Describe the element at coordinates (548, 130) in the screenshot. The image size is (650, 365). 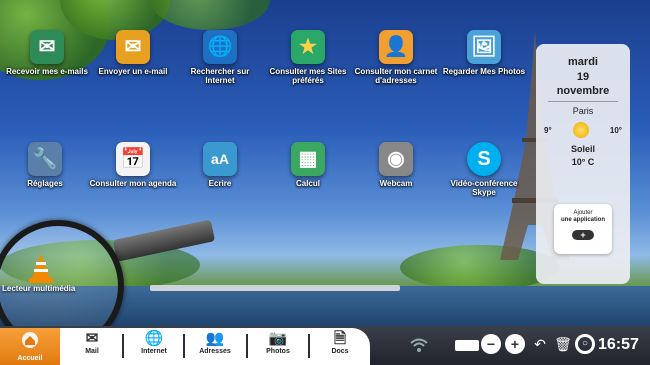
I see `temp-low: 9°` at that location.